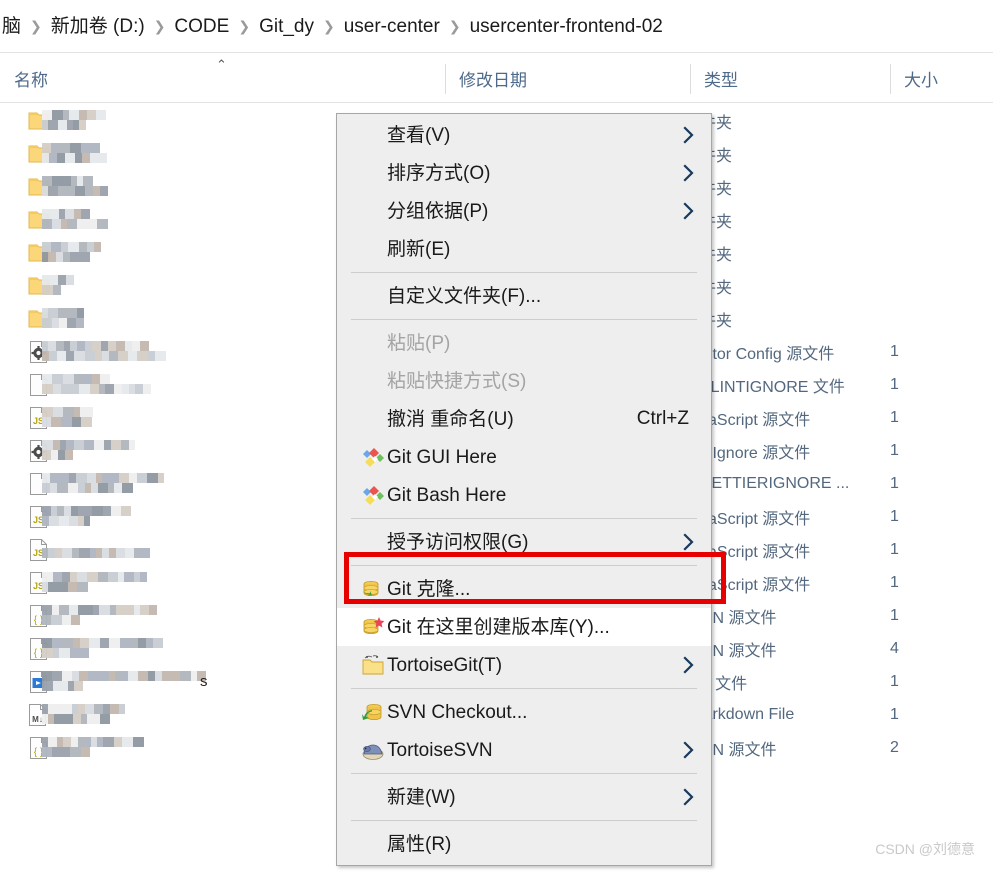 Image resolution: width=993 pixels, height=875 pixels. Describe the element at coordinates (524, 797) in the screenshot. I see `menu-item-new: 新建(W)` at that location.